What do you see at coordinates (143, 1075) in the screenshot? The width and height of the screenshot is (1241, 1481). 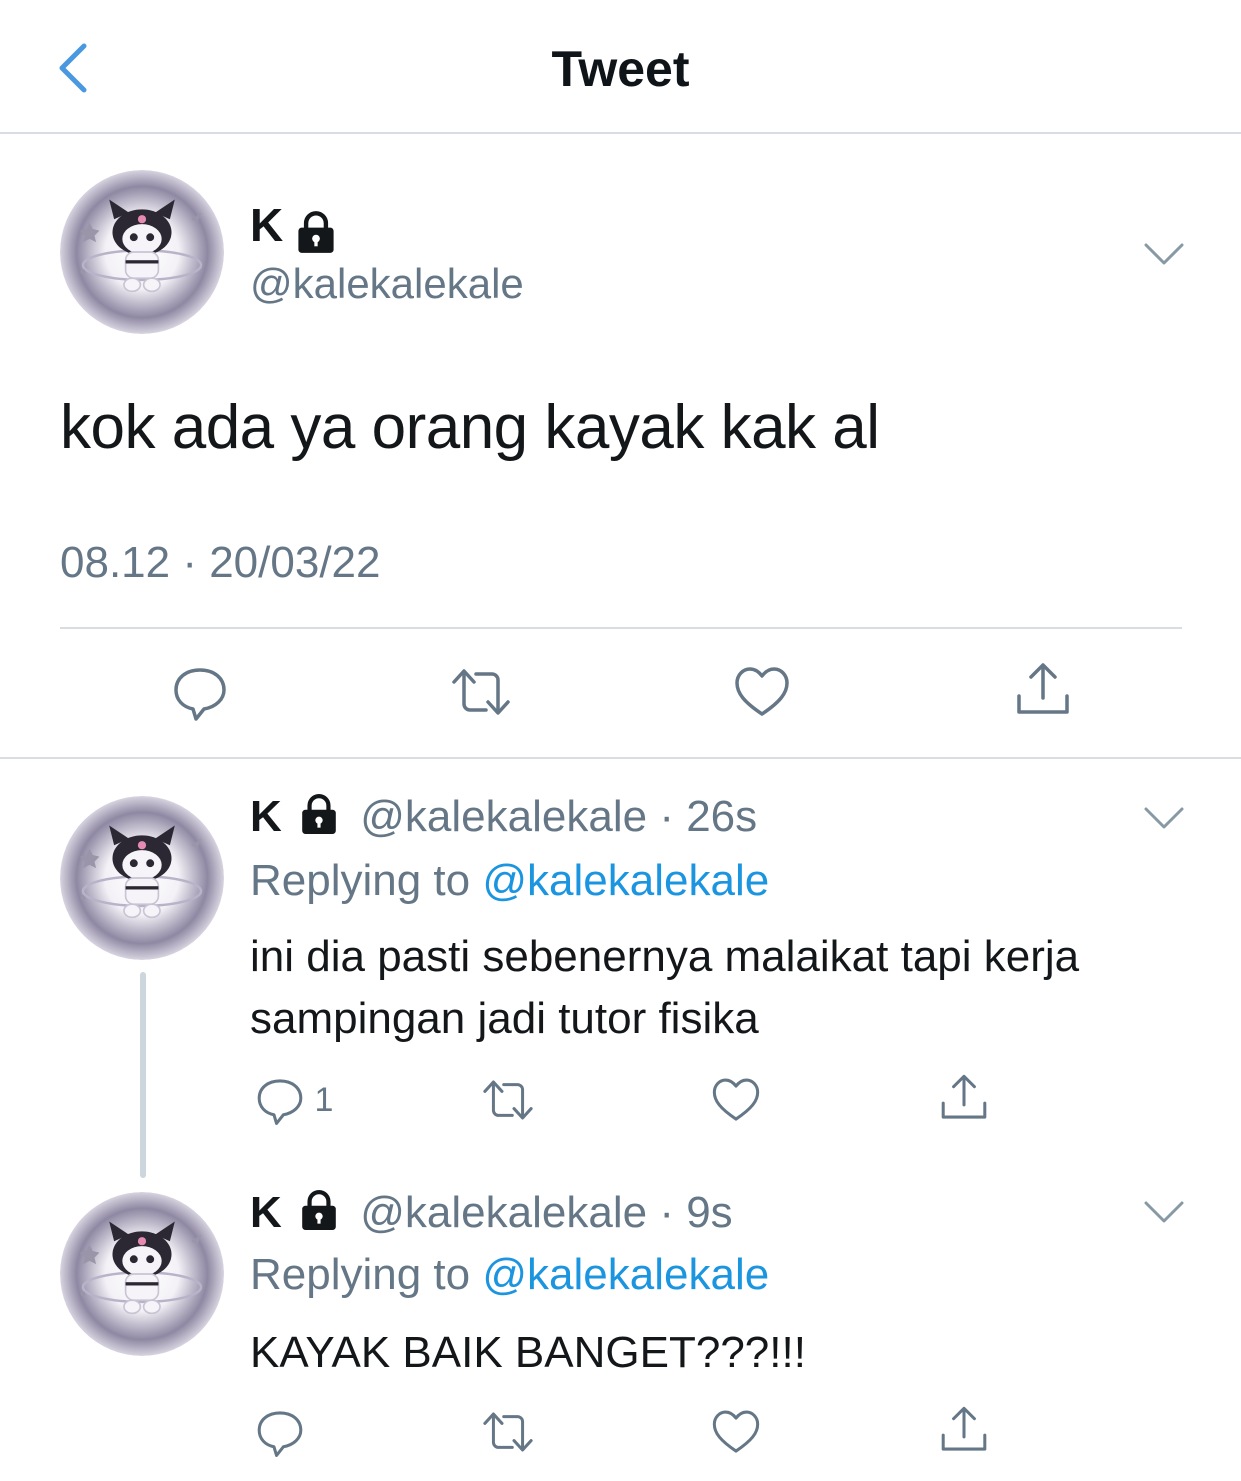 I see `thread-line` at bounding box center [143, 1075].